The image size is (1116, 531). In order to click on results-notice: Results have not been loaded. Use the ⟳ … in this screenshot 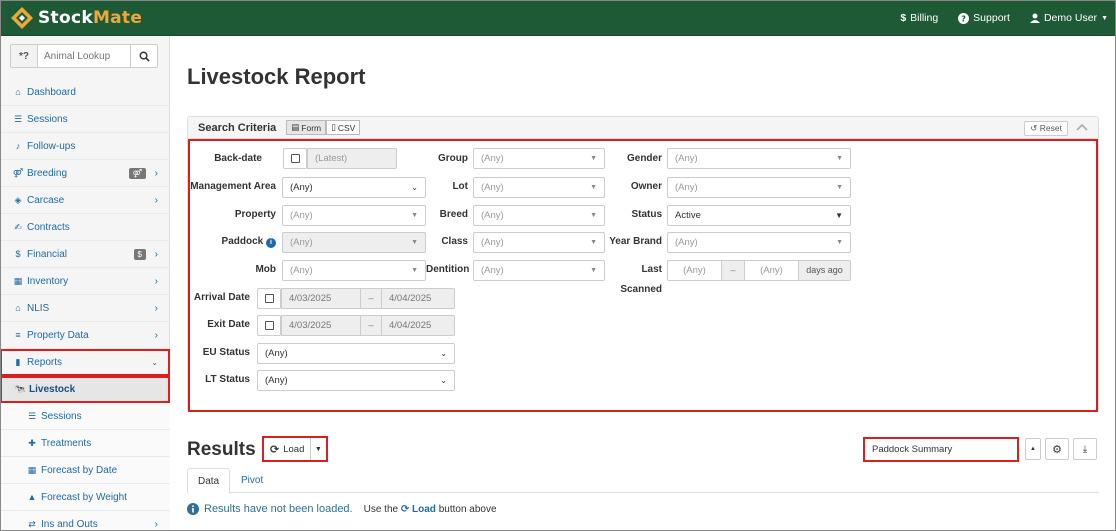, I will do `click(342, 509)`.